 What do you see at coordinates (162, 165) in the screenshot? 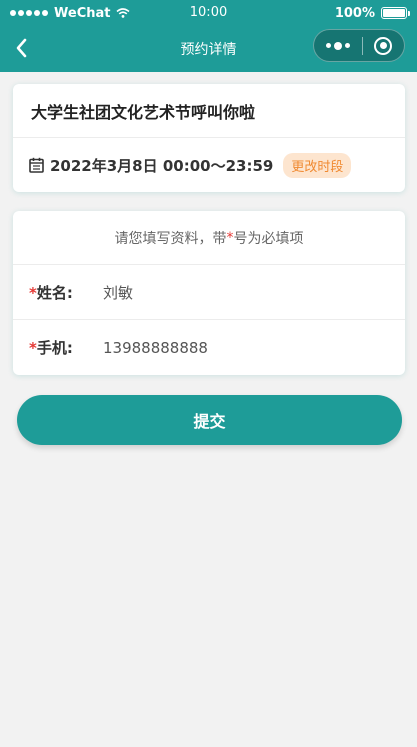
I see `event-datetime: 2022年3月8日 00:00～23:59` at bounding box center [162, 165].